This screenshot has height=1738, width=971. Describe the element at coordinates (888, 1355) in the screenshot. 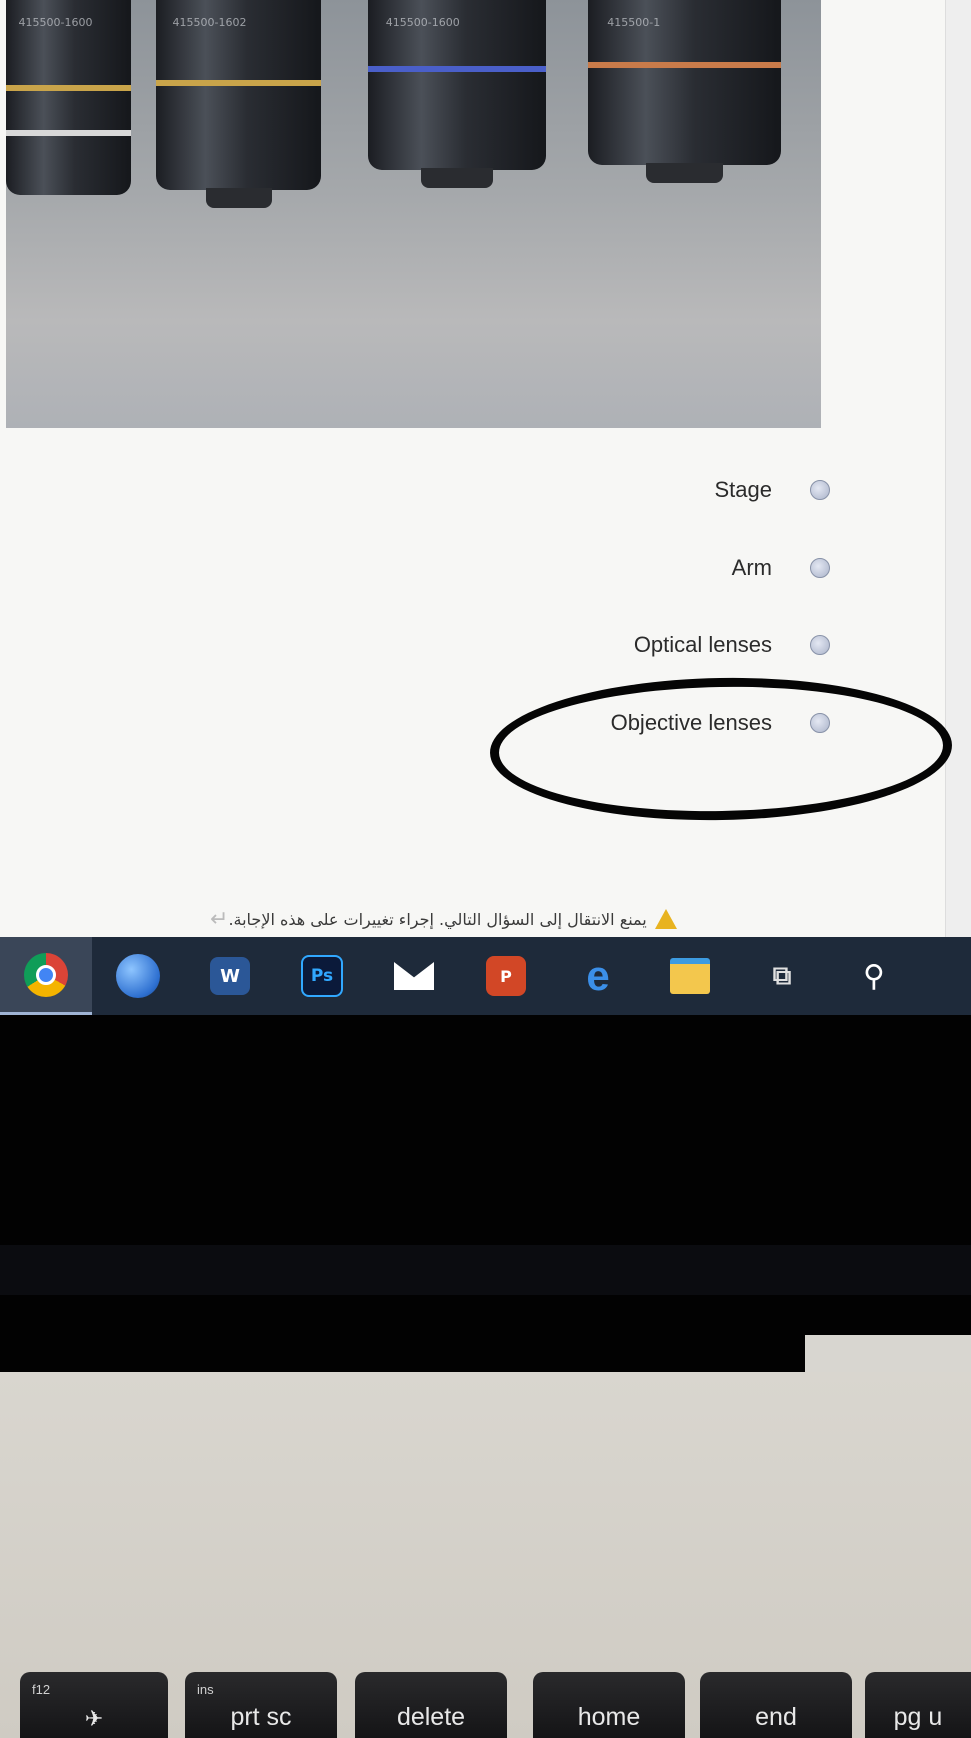

I see `bezel-lip` at that location.